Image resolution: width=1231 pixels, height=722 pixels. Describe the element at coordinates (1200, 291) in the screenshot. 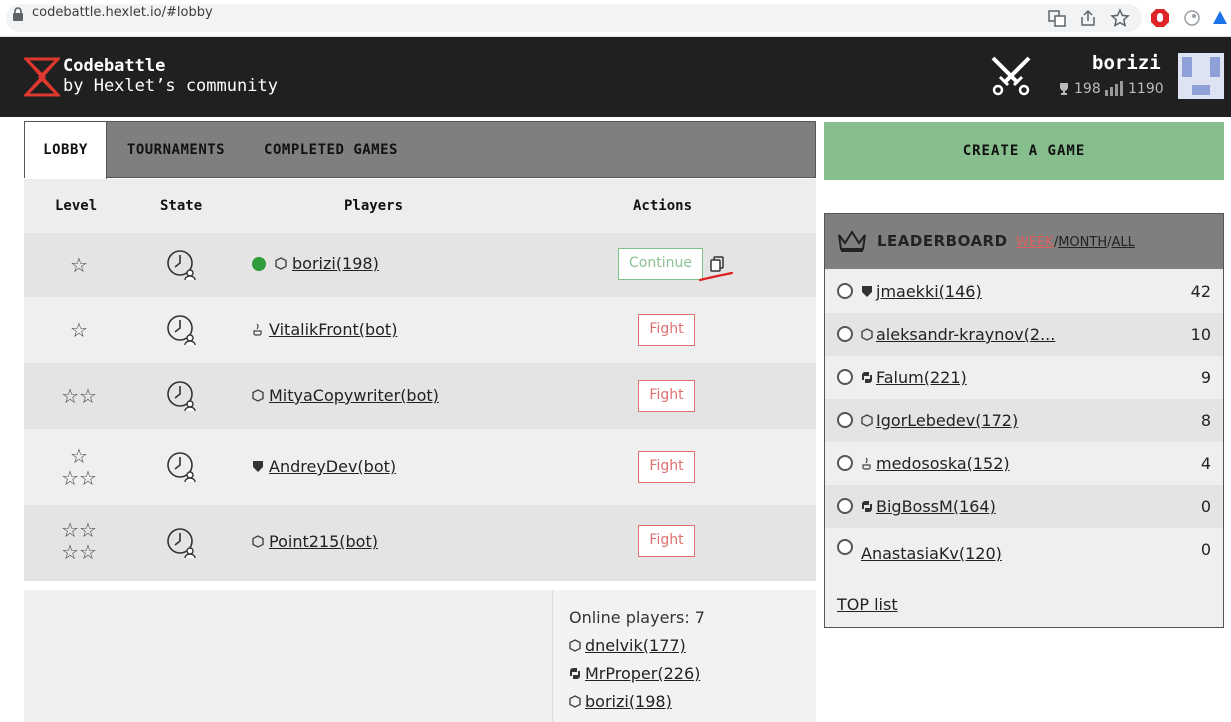

I see `leaderboard-score: 42` at that location.